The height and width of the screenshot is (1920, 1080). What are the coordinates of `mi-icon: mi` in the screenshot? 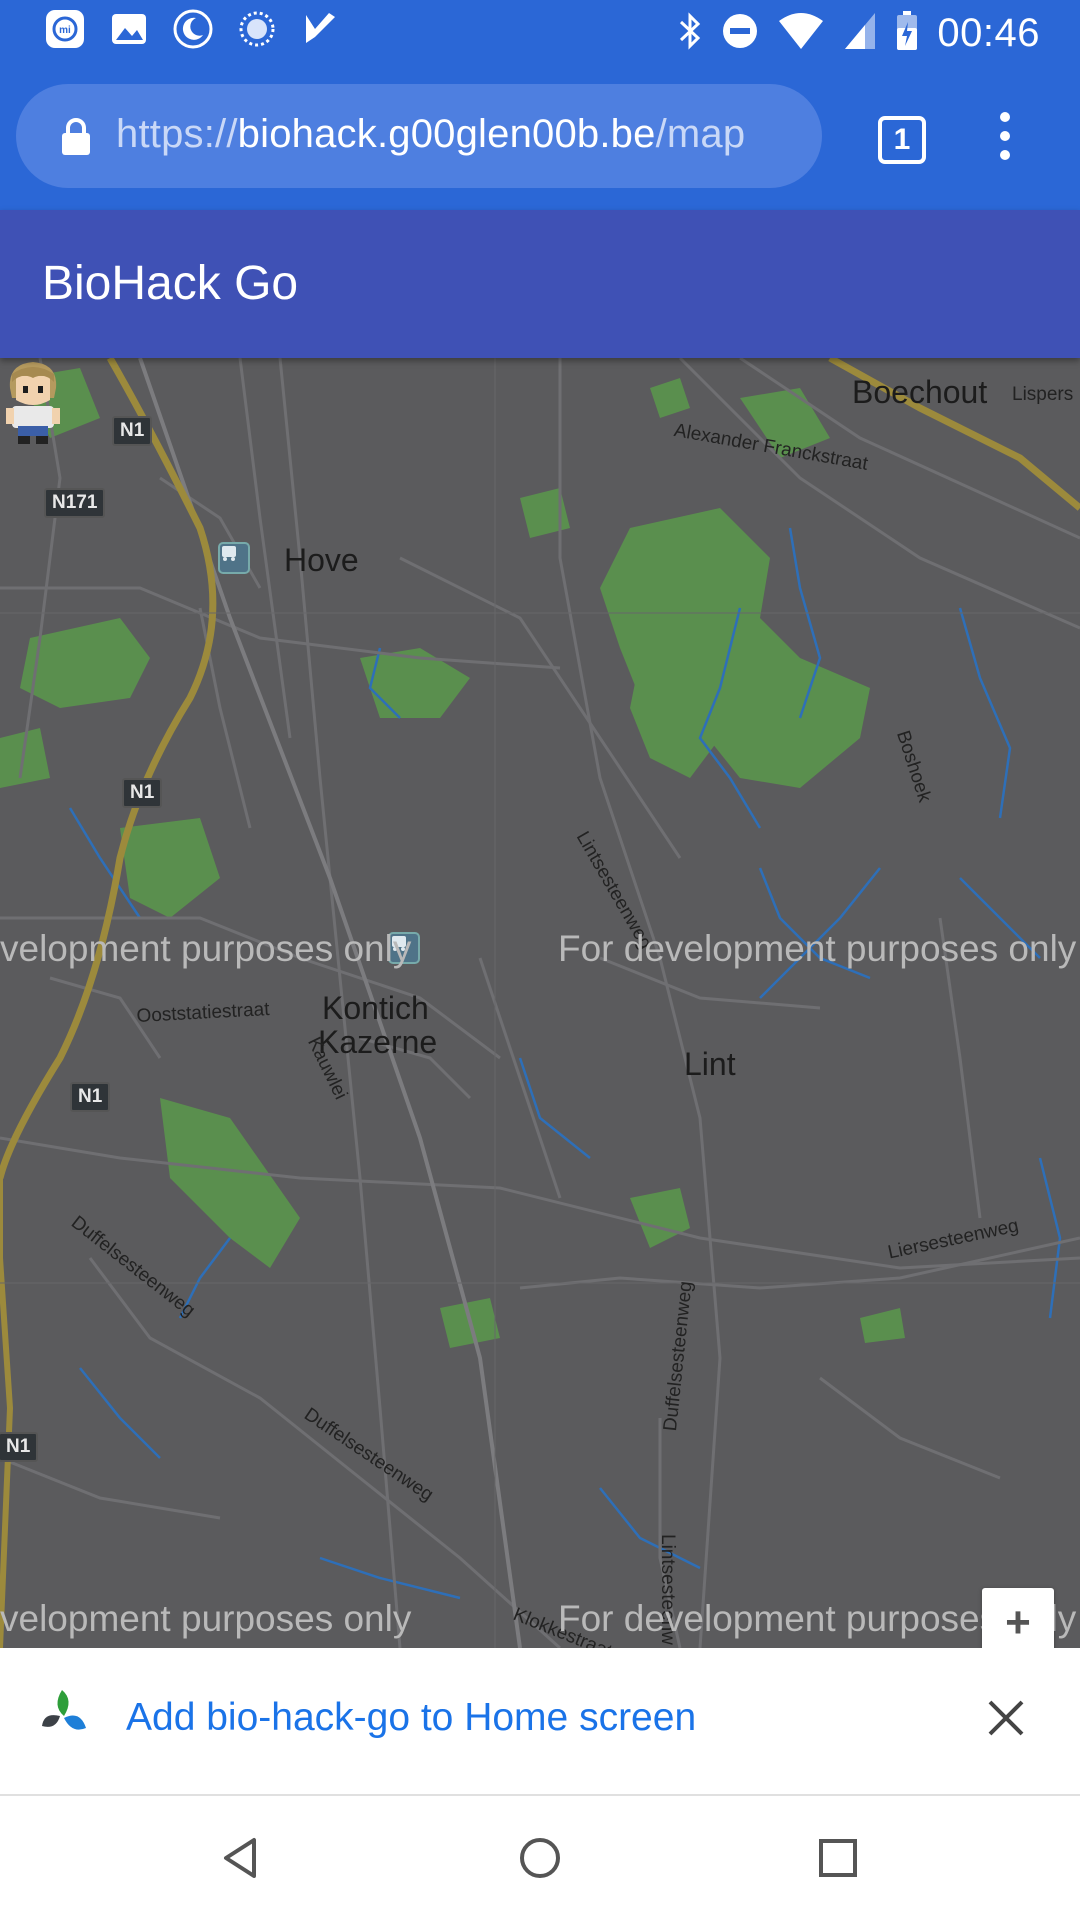 It's located at (65, 29).